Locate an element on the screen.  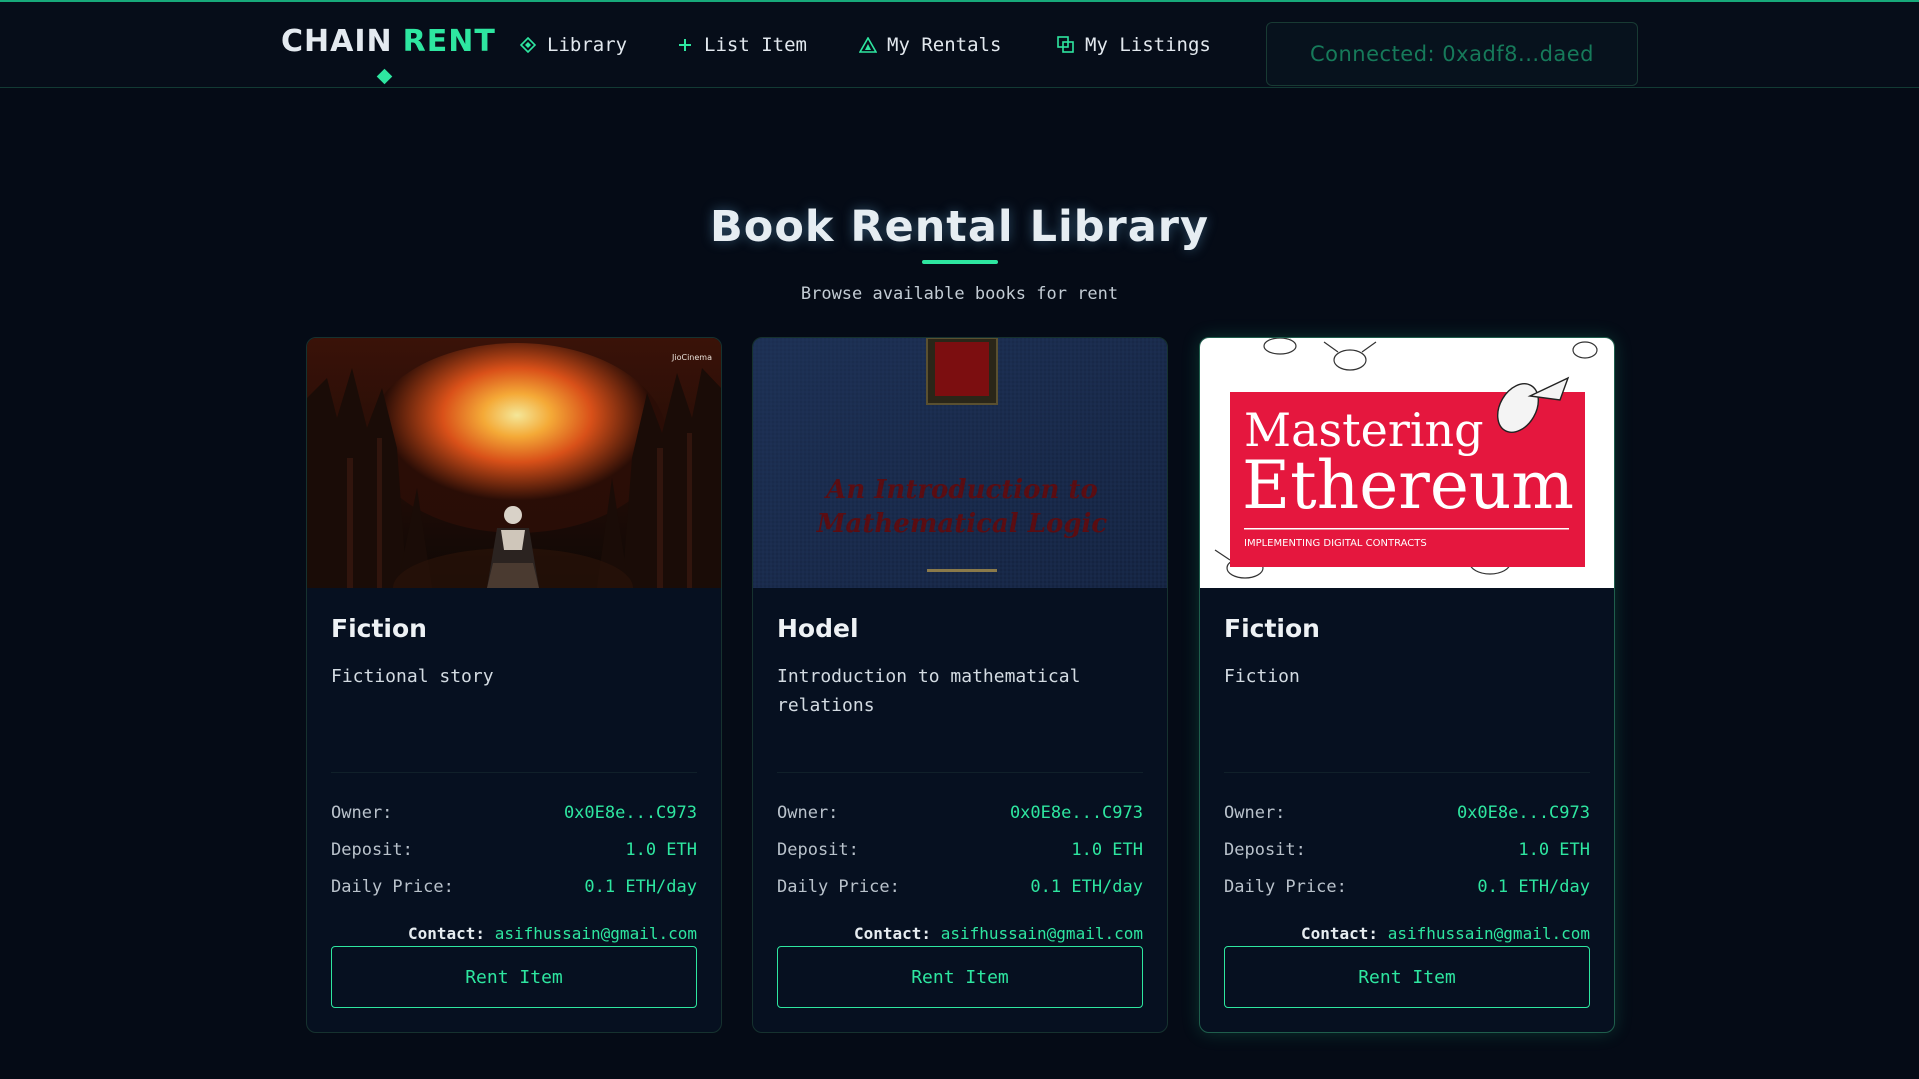
wallet-address: Connected: 0xadf8...daed is located at coordinates (1452, 54).